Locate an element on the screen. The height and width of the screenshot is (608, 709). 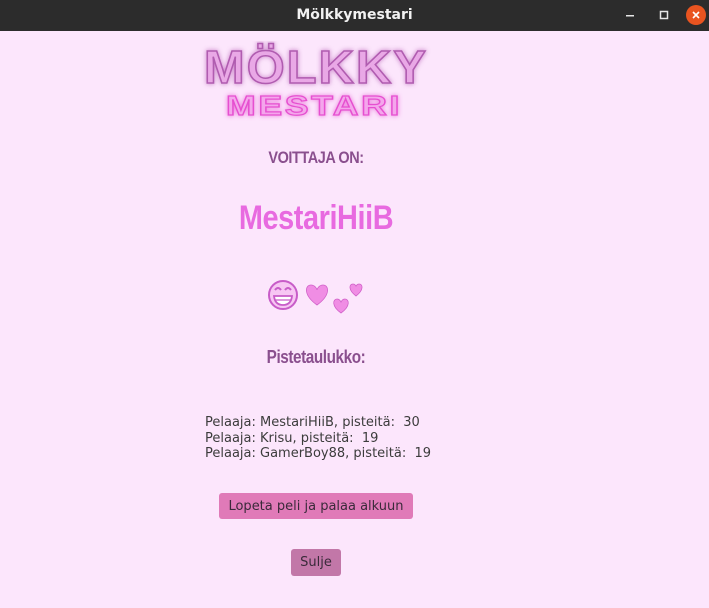
winner-name: MestariHiiB is located at coordinates (316, 218).